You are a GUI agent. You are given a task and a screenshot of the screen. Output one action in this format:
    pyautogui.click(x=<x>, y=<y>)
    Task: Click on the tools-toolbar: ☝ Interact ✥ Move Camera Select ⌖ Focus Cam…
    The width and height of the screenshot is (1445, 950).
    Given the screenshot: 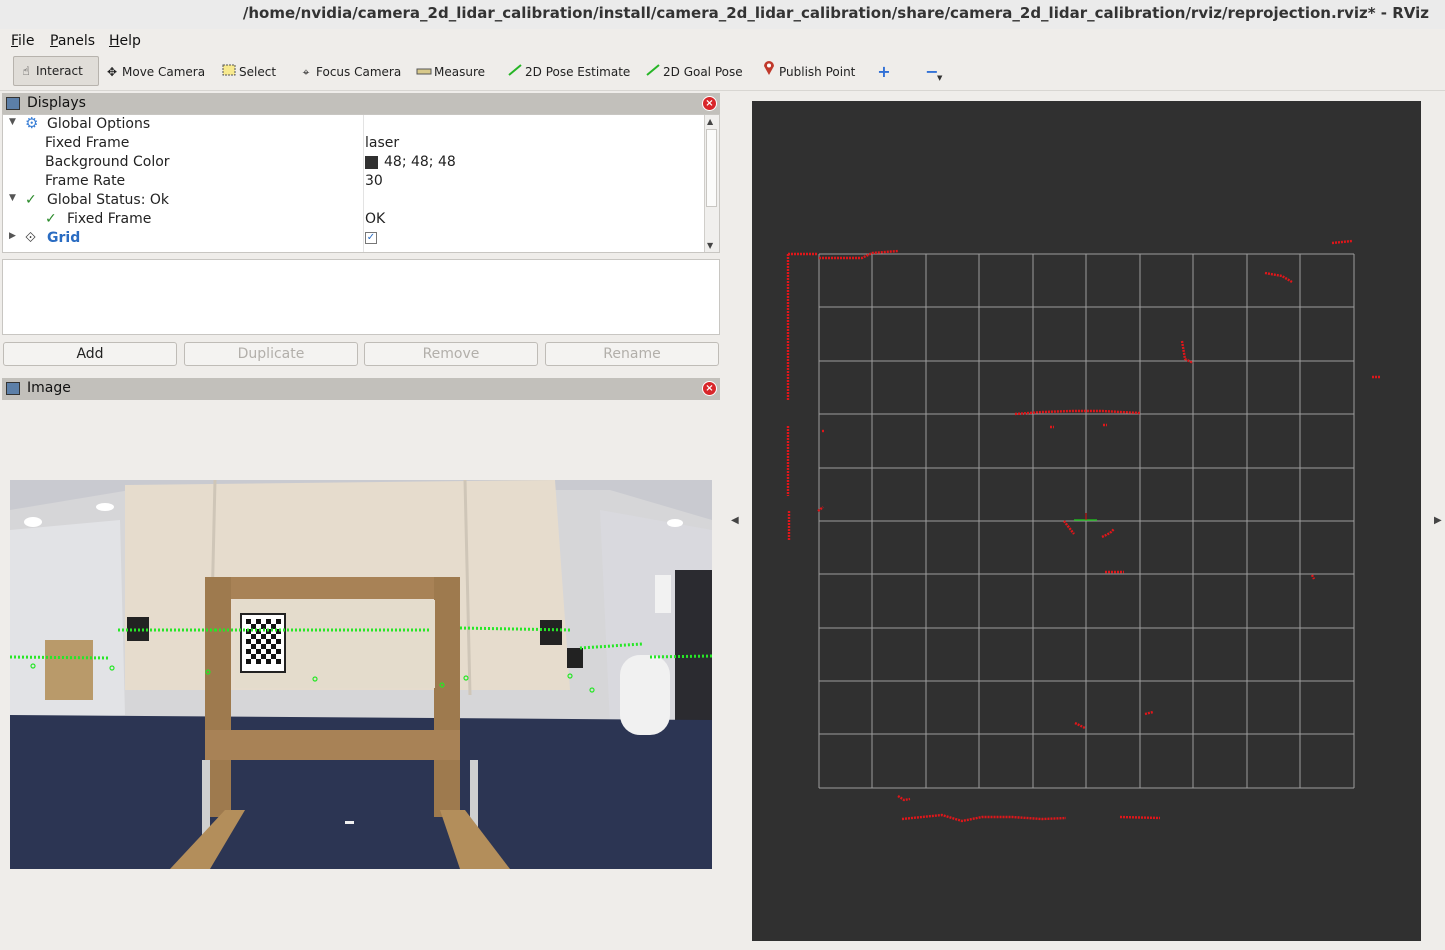 What is the action you would take?
    pyautogui.click(x=722, y=72)
    